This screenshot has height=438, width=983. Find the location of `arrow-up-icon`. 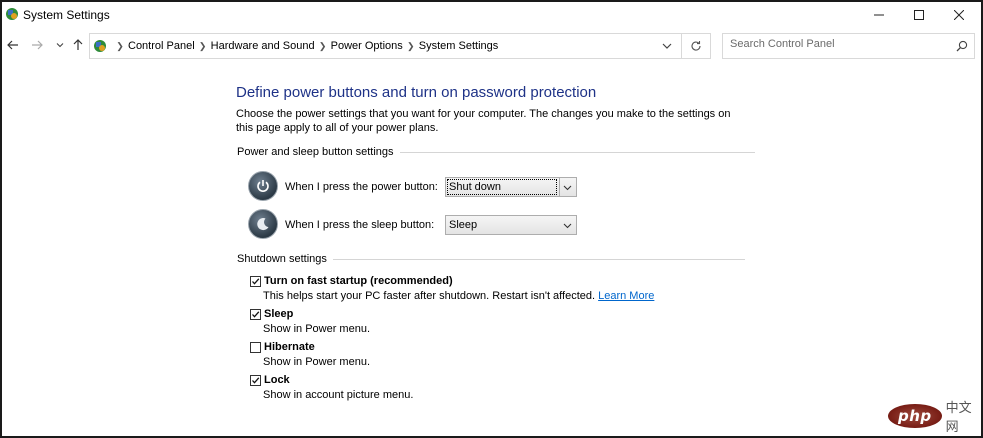

arrow-up-icon is located at coordinates (78, 44).